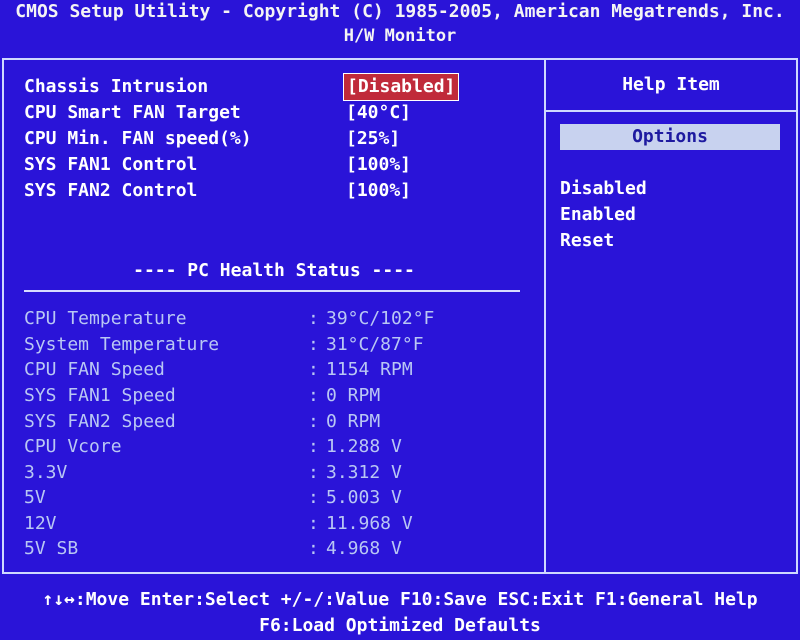 This screenshot has width=800, height=640. I want to click on setting-label: Chassis Intrusion, so click(116, 86).